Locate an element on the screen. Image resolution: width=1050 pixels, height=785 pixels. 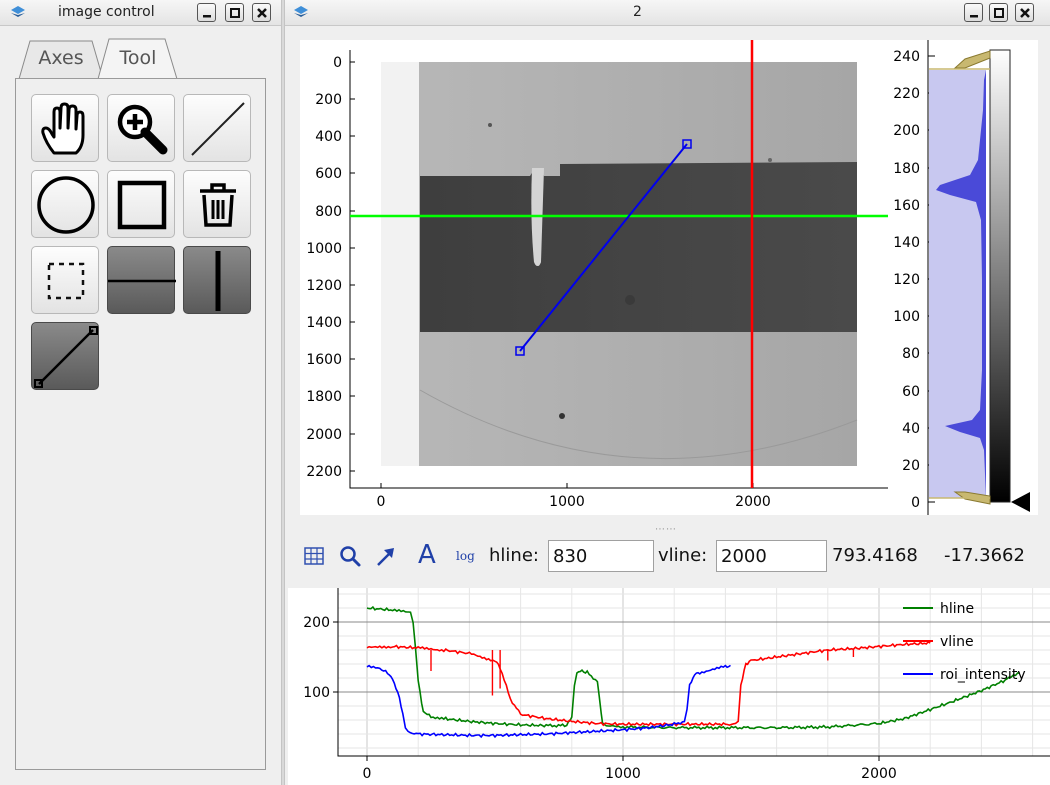
y-tick-label: 100 is located at coordinates (316, 693).